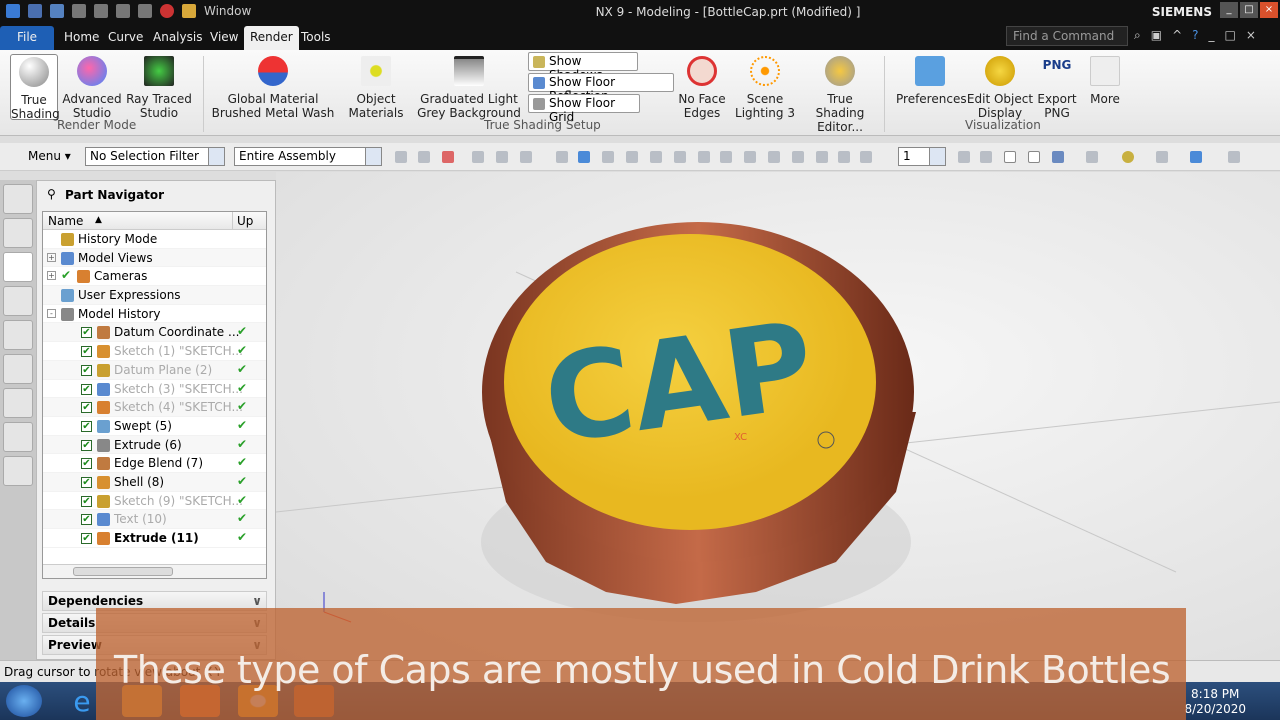  Describe the element at coordinates (154, 463) in the screenshot. I see `tree-item: ✔ Edge Blend (7) ✔` at that location.